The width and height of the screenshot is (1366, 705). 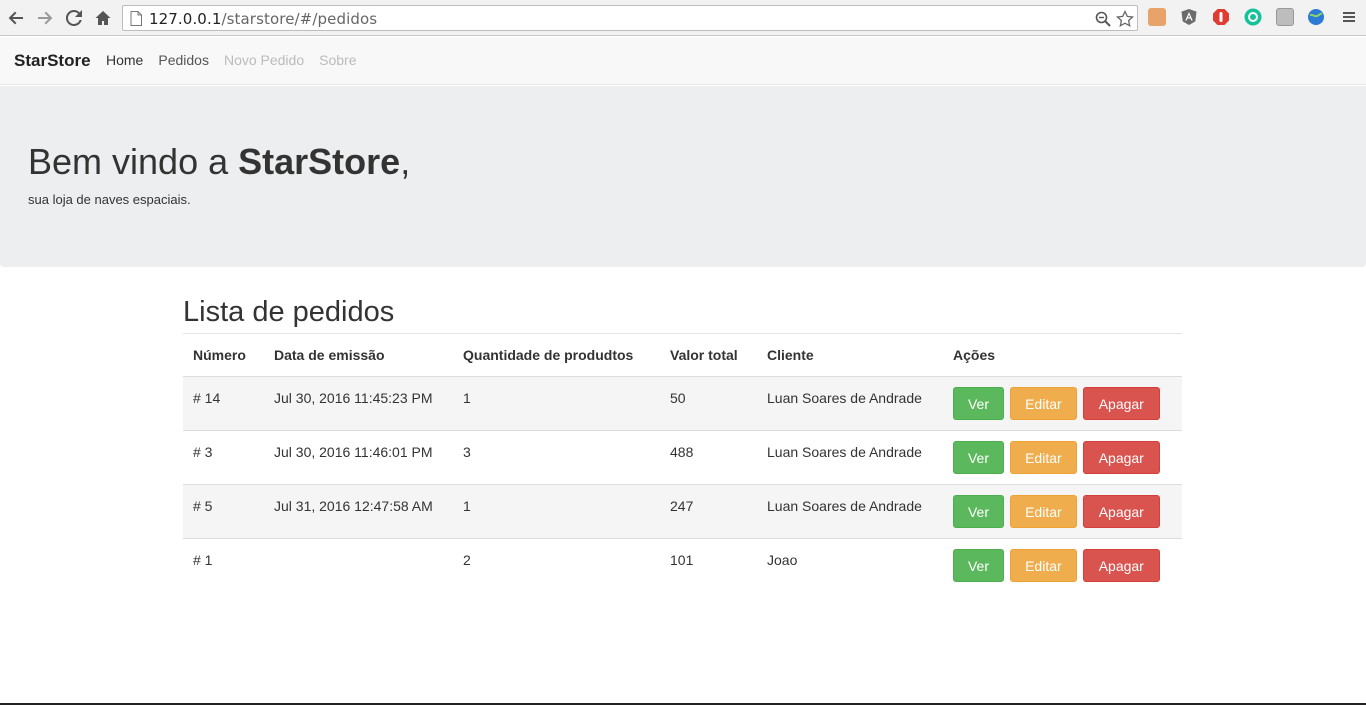 What do you see at coordinates (1316, 17) in the screenshot?
I see `globe-icon` at bounding box center [1316, 17].